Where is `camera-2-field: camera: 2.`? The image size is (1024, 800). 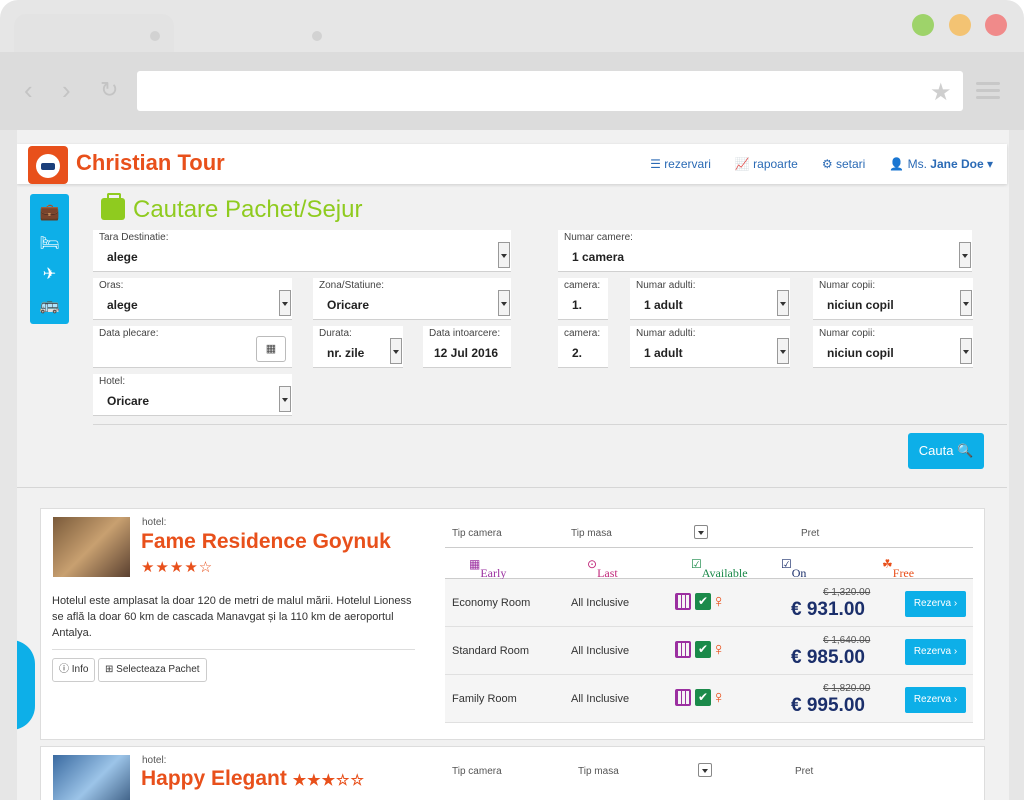 camera-2-field: camera: 2. is located at coordinates (583, 347).